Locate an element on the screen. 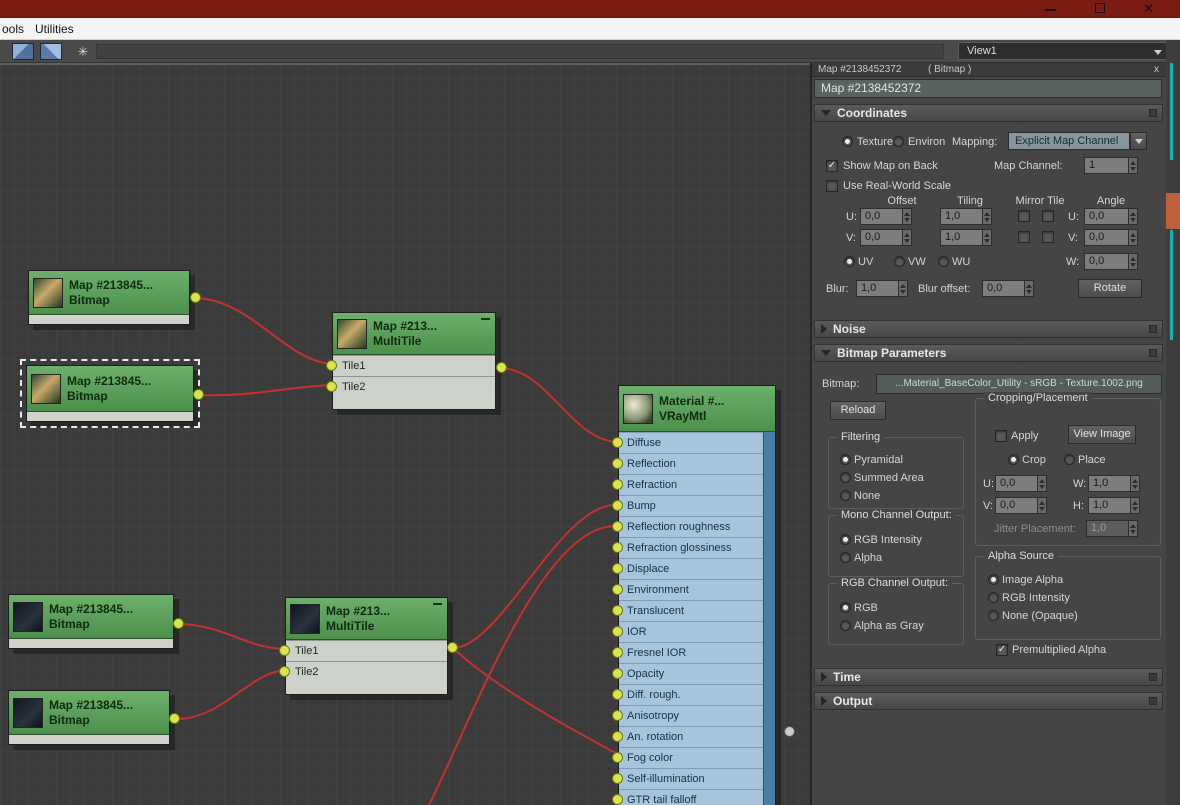 Image resolution: width=1180 pixels, height=805 pixels. blur-spinner: 1,0 is located at coordinates (882, 288).